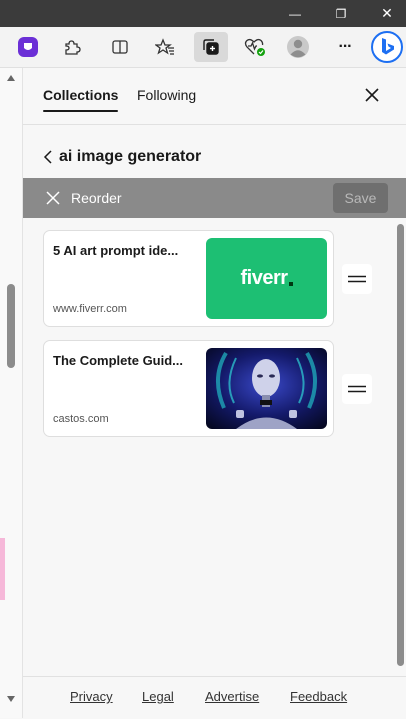 The width and height of the screenshot is (406, 719). I want to click on browser-essentials-button, so click(255, 47).